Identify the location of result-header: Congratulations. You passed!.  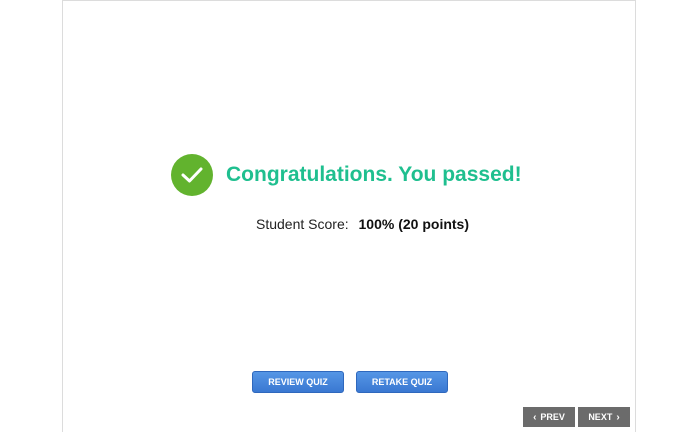
(346, 175).